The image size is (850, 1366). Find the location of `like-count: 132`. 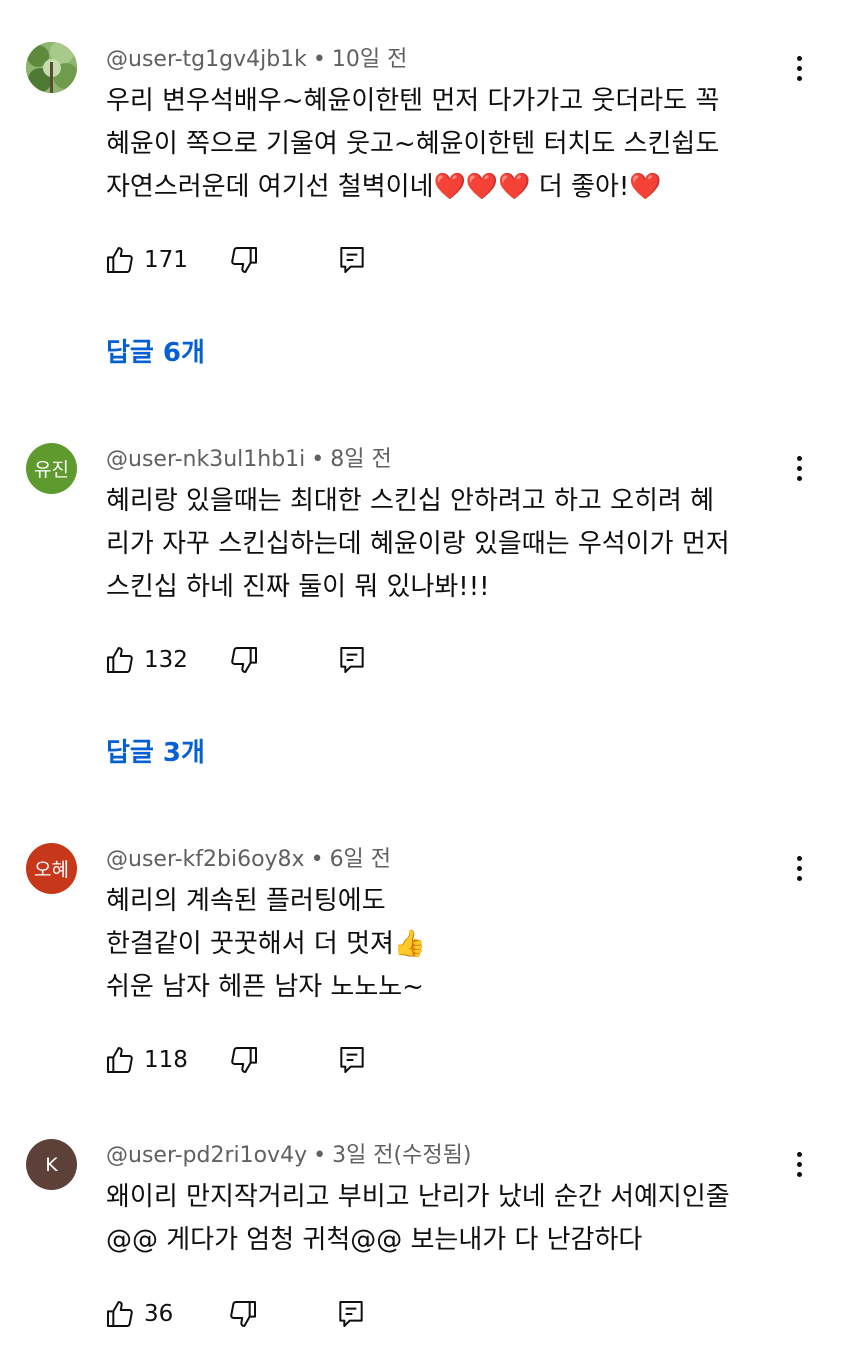

like-count: 132 is located at coordinates (166, 660).